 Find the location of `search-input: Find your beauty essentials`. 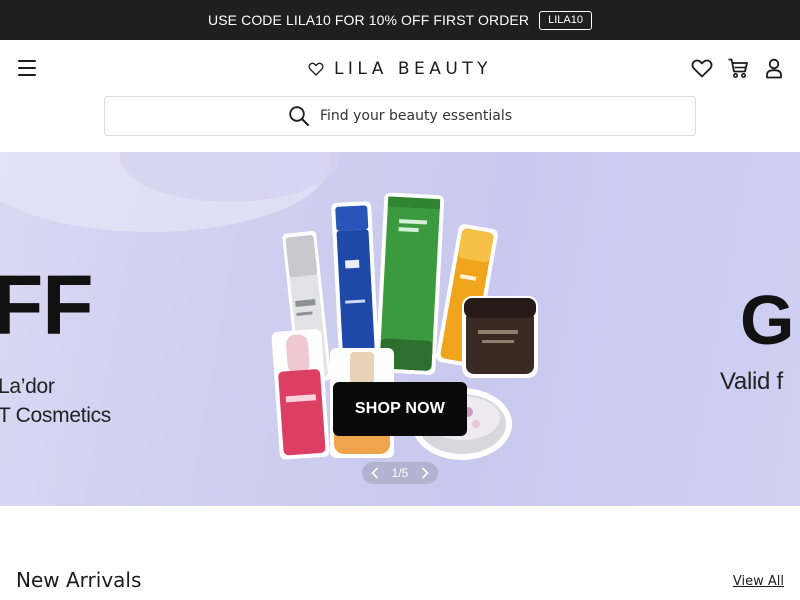

search-input: Find your beauty essentials is located at coordinates (400, 116).